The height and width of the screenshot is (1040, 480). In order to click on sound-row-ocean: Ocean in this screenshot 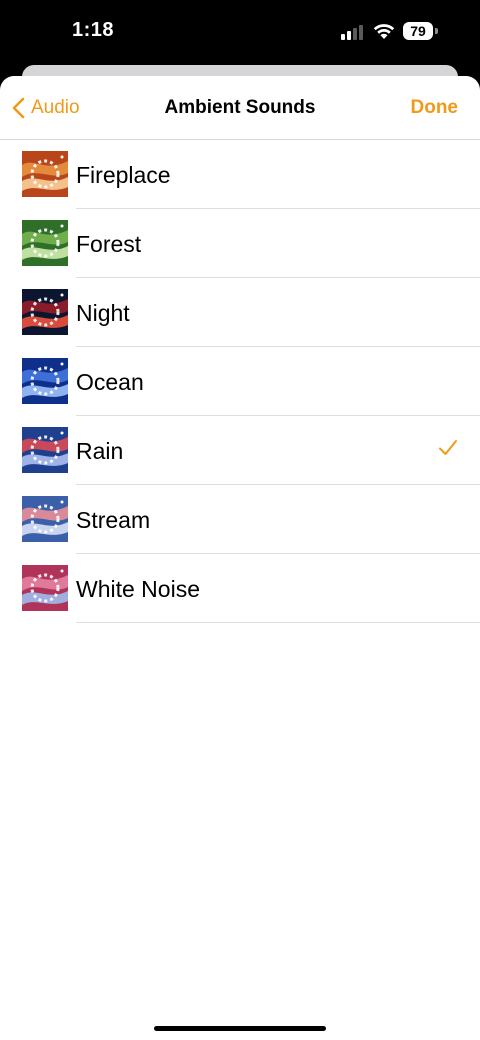, I will do `click(240, 381)`.